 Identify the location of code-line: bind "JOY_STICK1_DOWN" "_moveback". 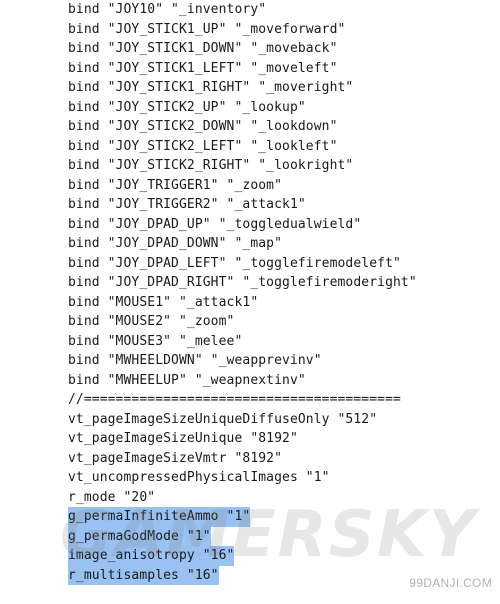
(283, 49).